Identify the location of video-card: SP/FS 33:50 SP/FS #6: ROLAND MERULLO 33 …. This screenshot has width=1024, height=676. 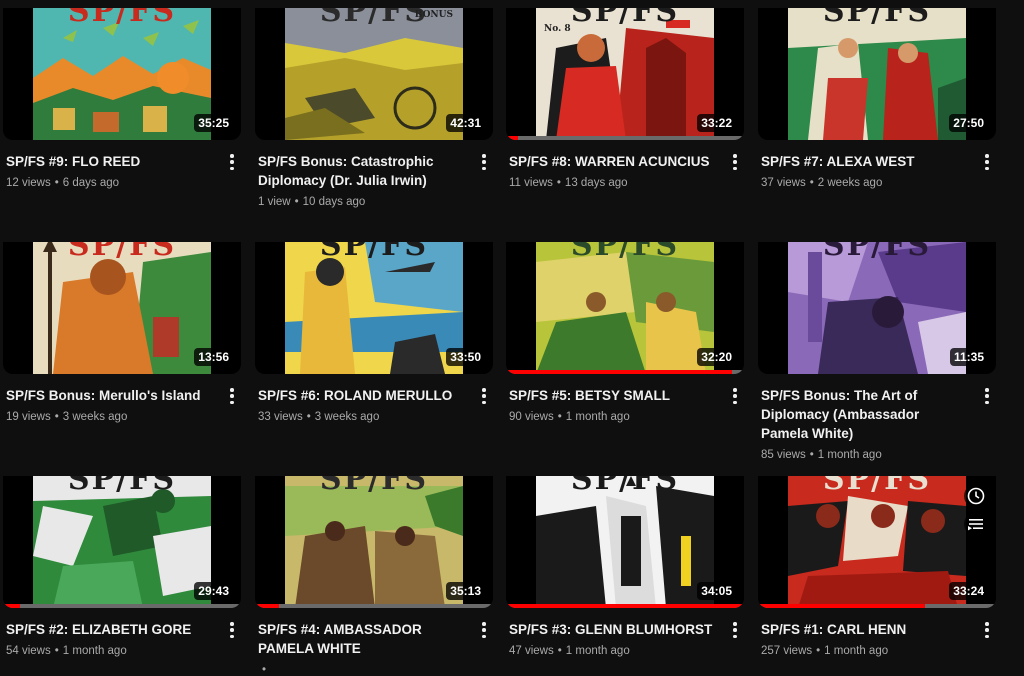
(374, 332).